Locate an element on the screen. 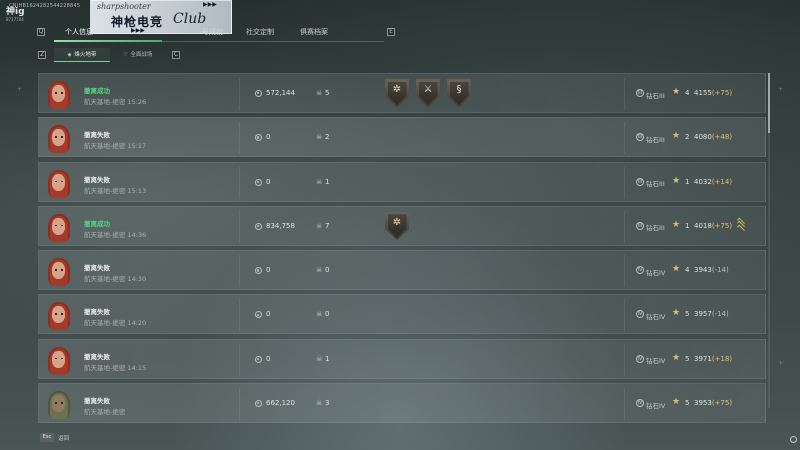 The image size is (800, 450). match-time: 14:15 is located at coordinates (137, 367).